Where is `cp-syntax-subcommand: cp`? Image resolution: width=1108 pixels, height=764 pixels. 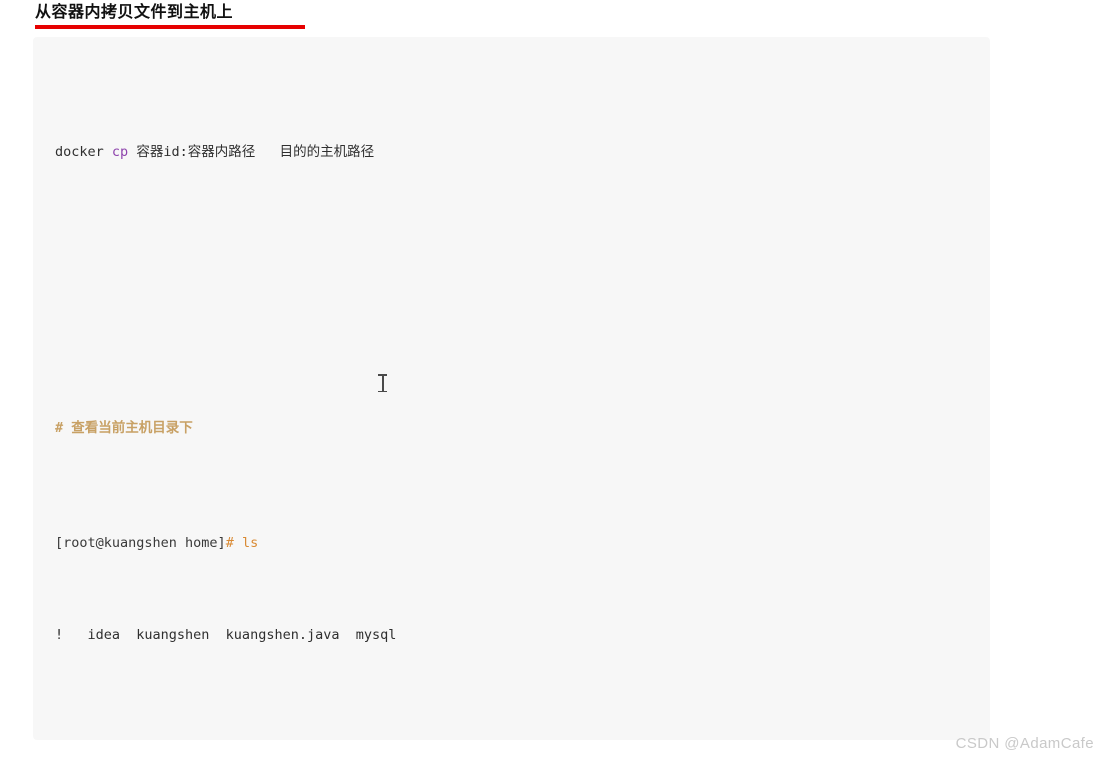
cp-syntax-subcommand: cp is located at coordinates (120, 152).